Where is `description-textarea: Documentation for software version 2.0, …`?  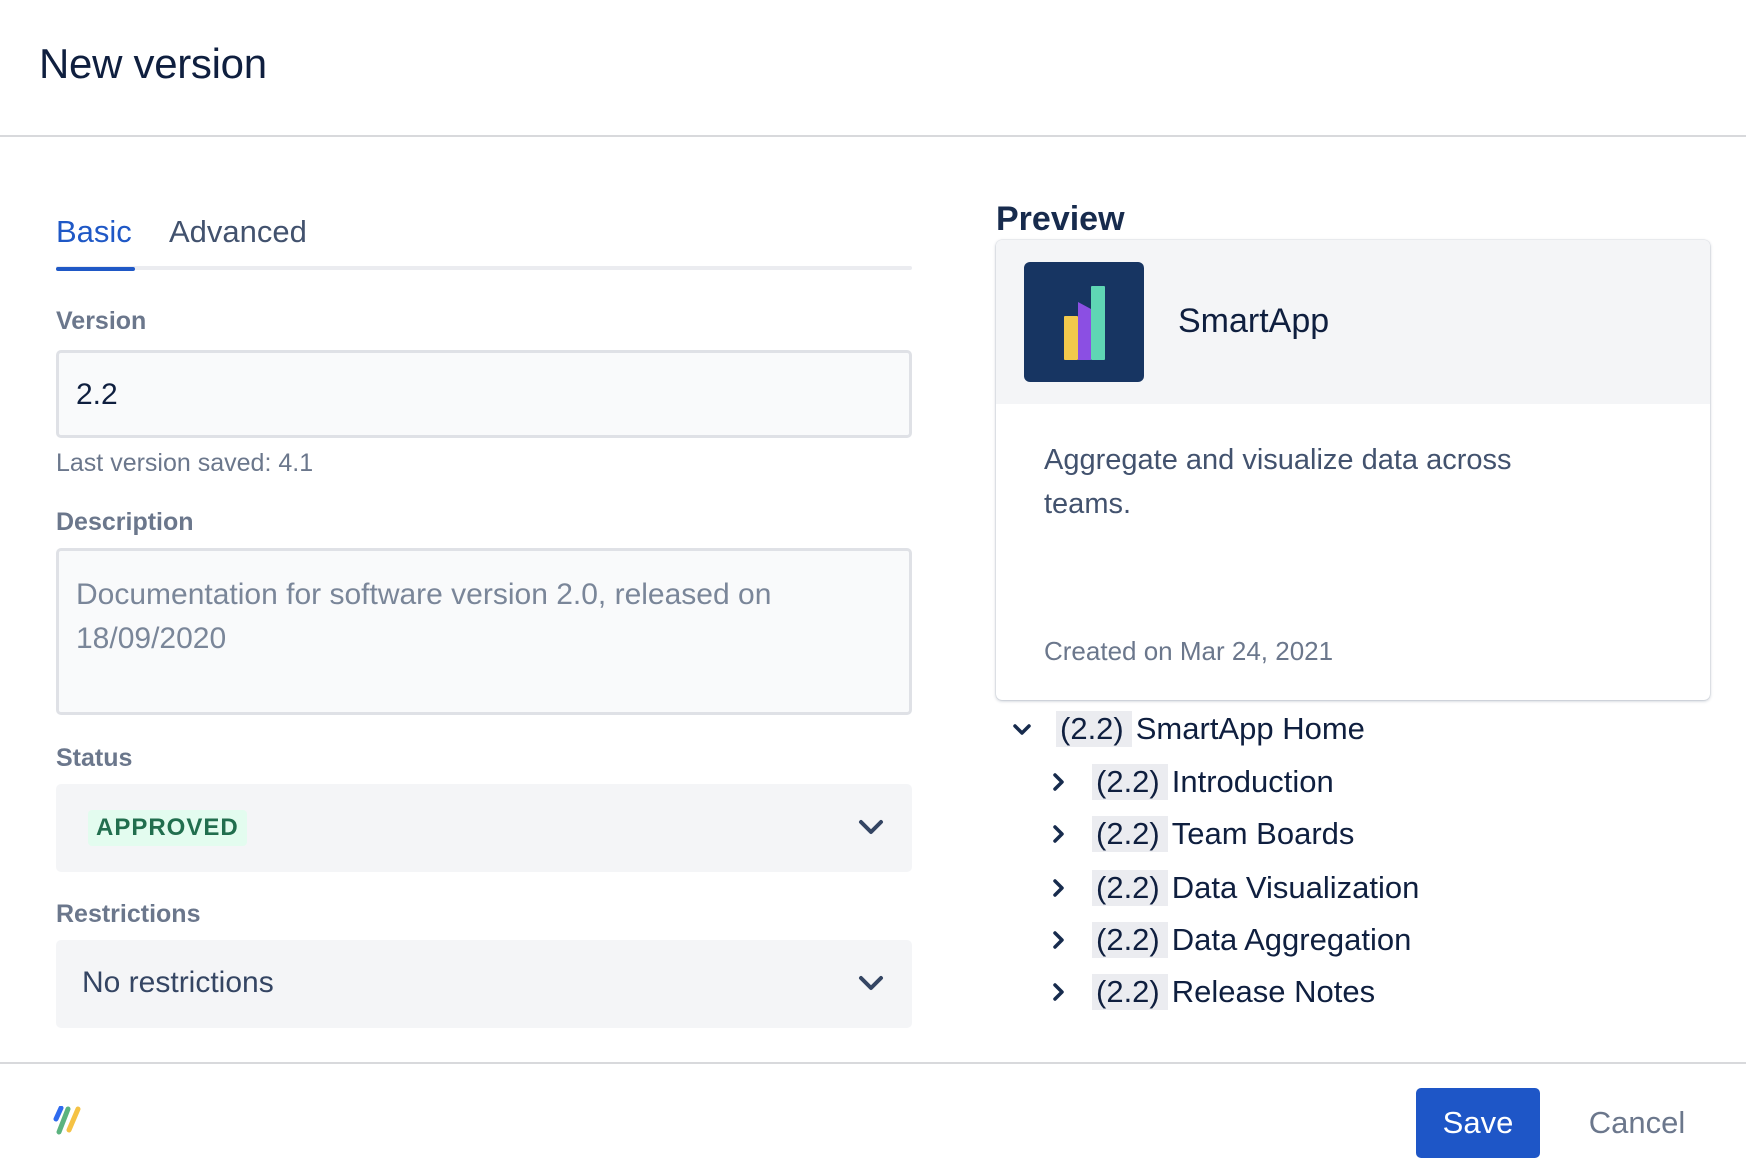 description-textarea: Documentation for software version 2.0, … is located at coordinates (484, 631).